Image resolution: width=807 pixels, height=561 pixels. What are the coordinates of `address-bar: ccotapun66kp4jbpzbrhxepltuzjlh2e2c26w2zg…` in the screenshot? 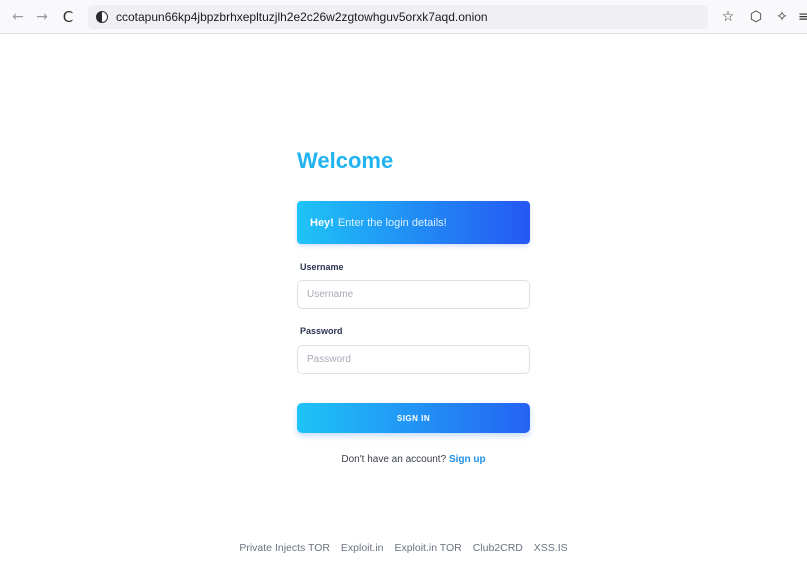 It's located at (398, 17).